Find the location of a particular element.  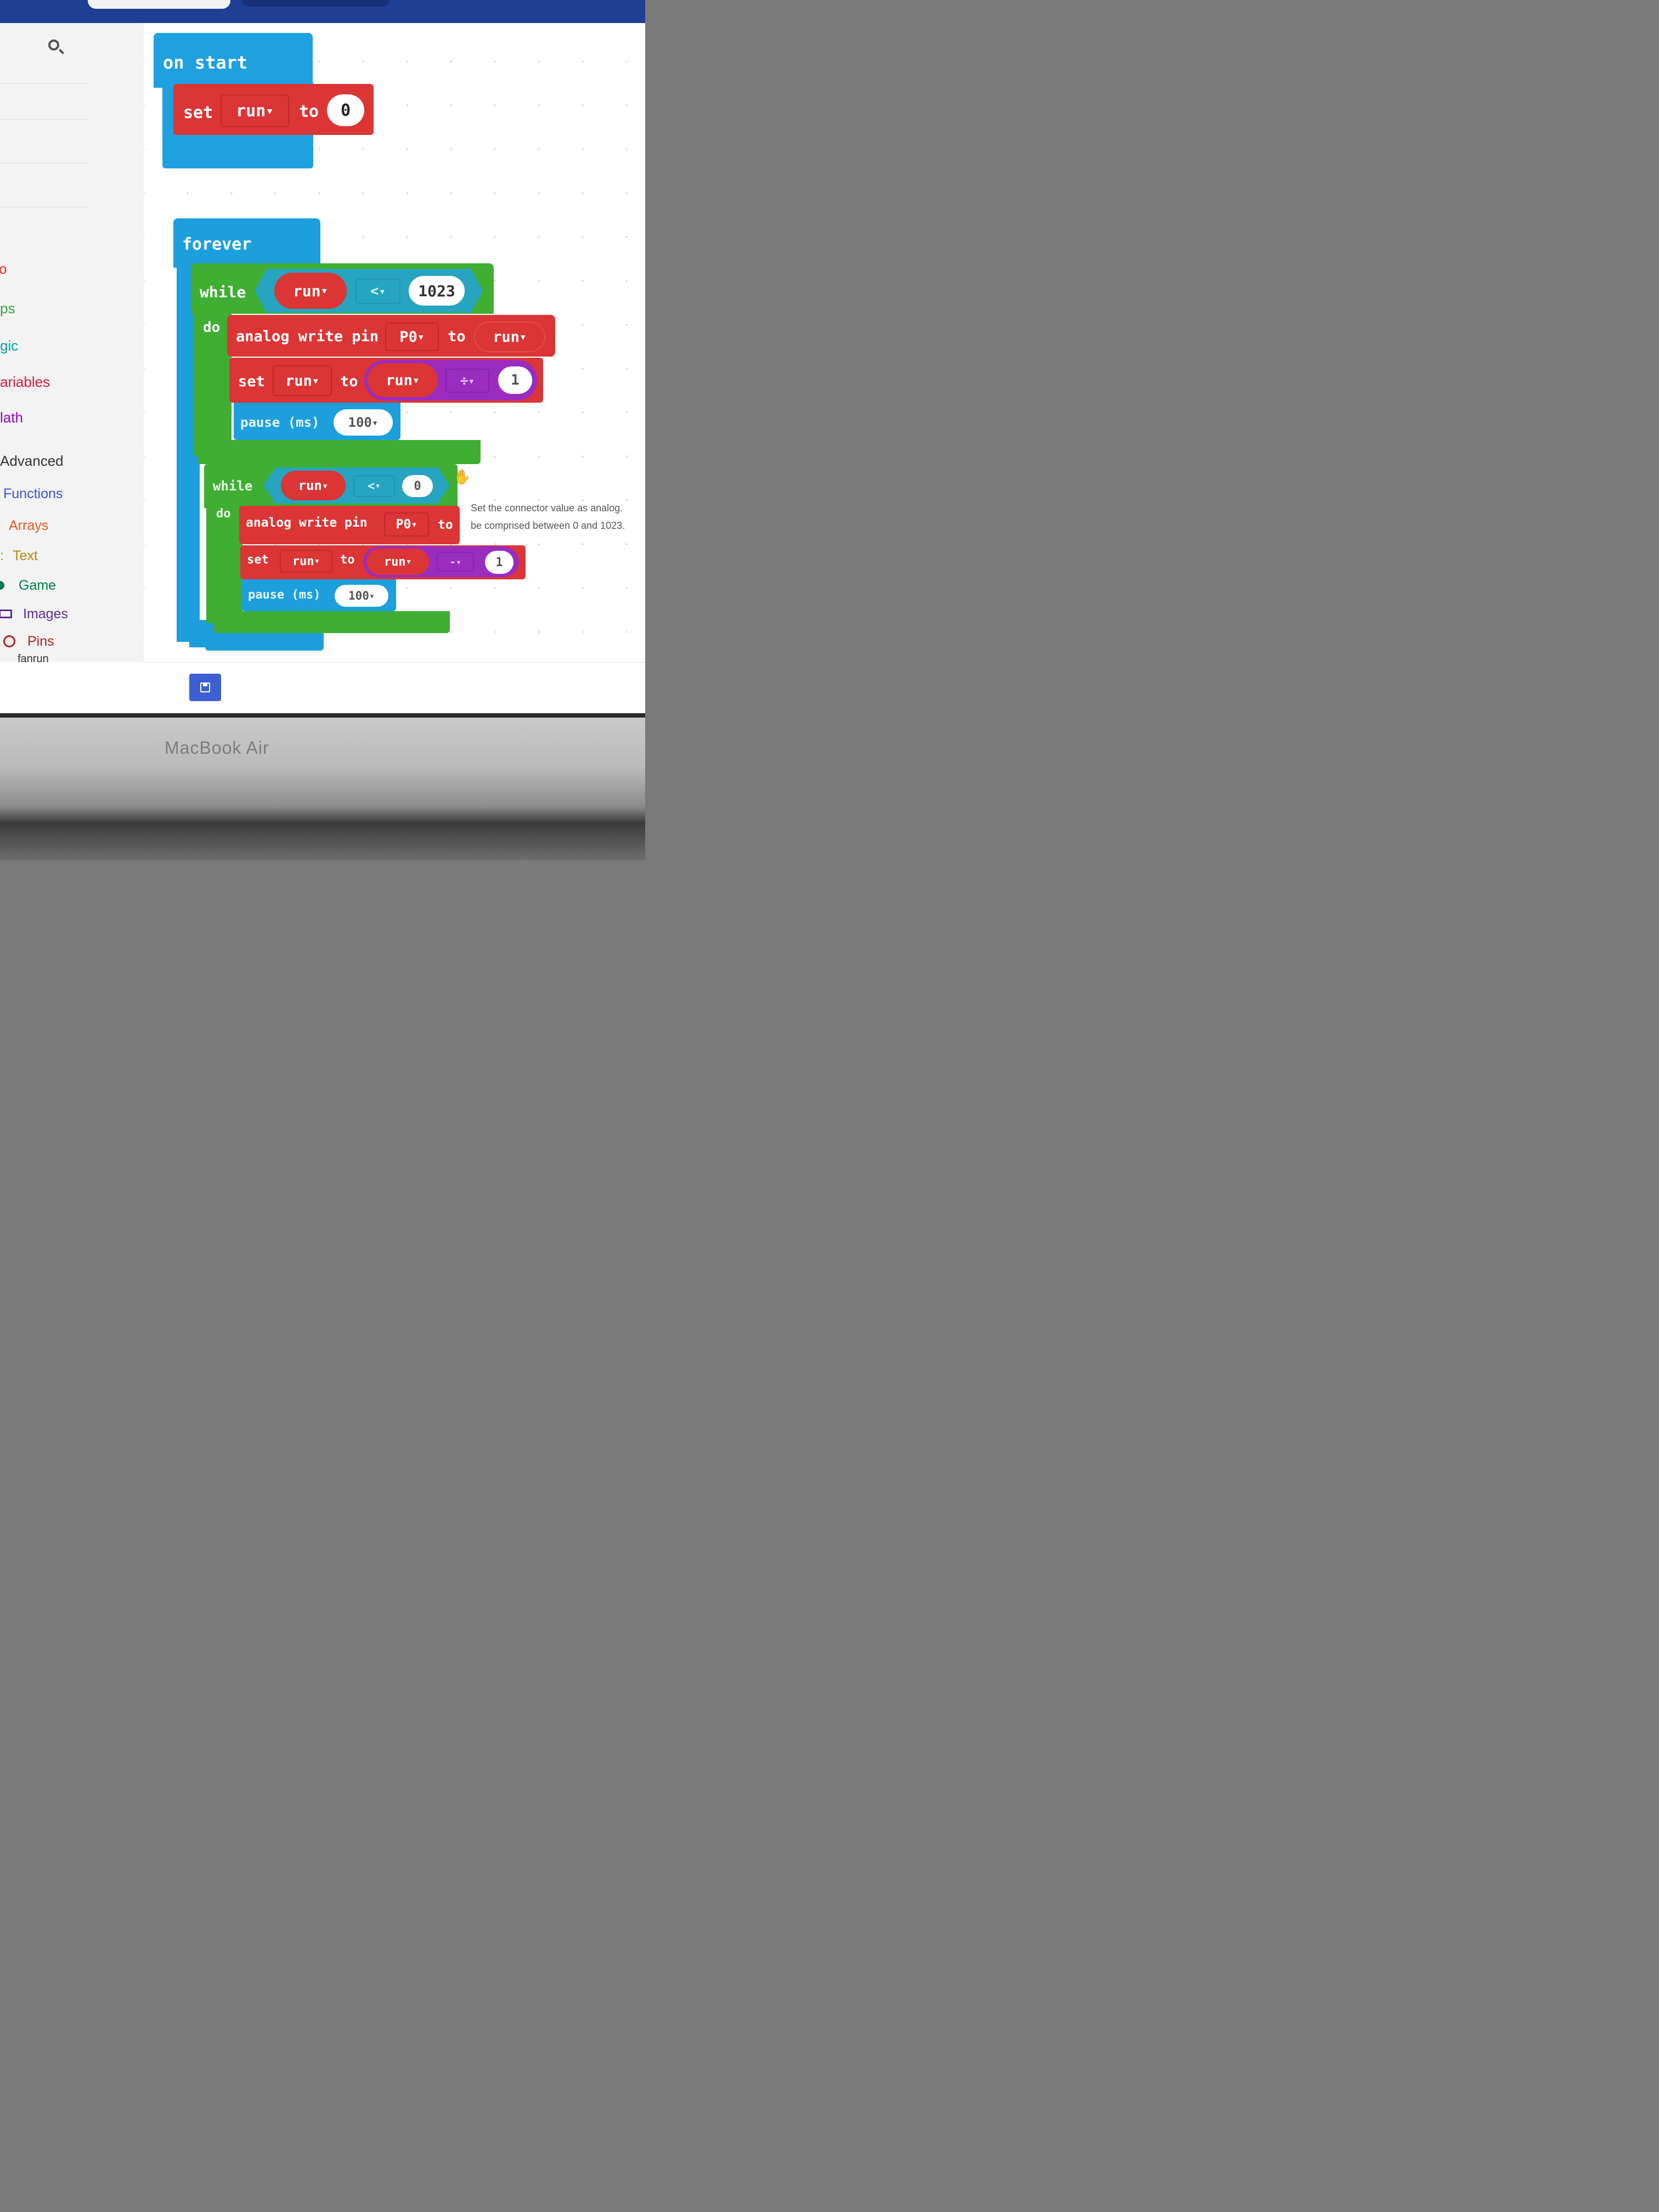

on-start-label: on start is located at coordinates (205, 62).